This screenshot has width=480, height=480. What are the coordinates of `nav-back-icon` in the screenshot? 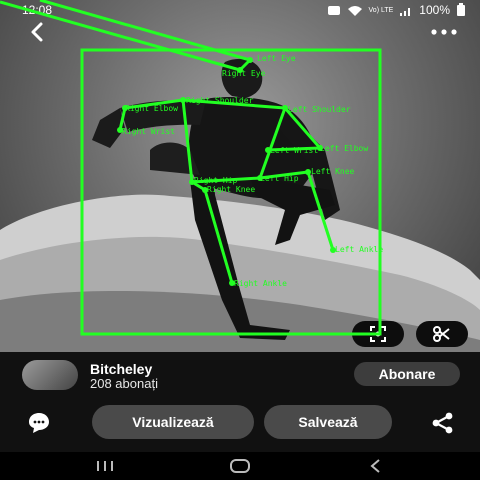 It's located at (375, 466).